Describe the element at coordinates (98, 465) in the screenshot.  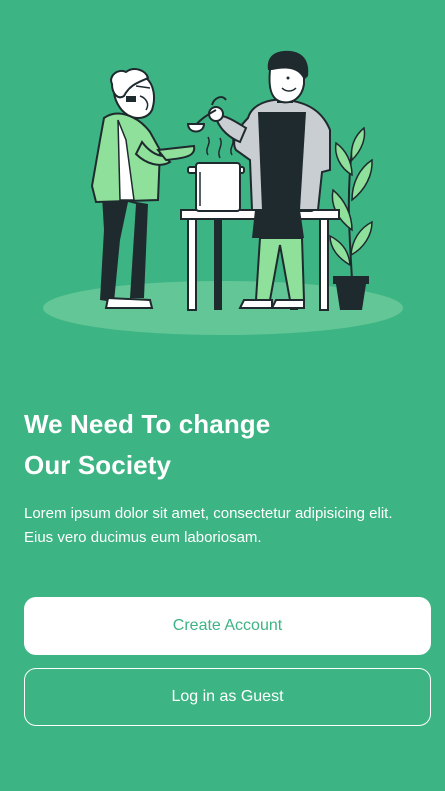
I see `title-line-2: Our Society` at that location.